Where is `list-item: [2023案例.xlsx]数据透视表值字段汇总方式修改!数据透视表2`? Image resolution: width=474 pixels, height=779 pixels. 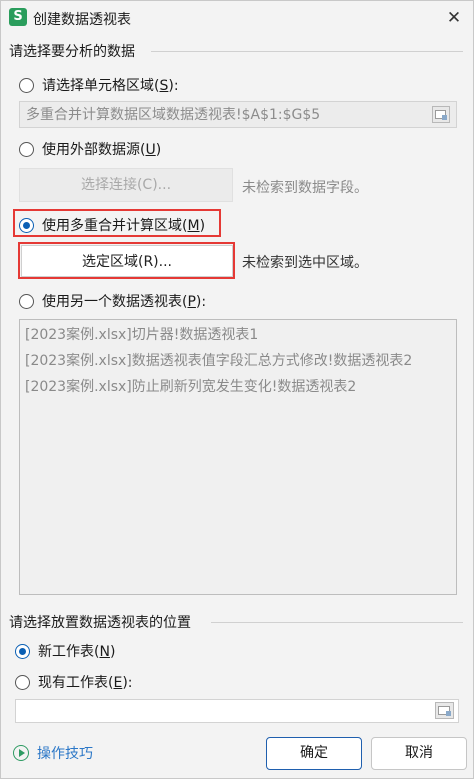 list-item: [2023案例.xlsx]数据透视表值字段汇总方式修改!数据透视表2 is located at coordinates (238, 363).